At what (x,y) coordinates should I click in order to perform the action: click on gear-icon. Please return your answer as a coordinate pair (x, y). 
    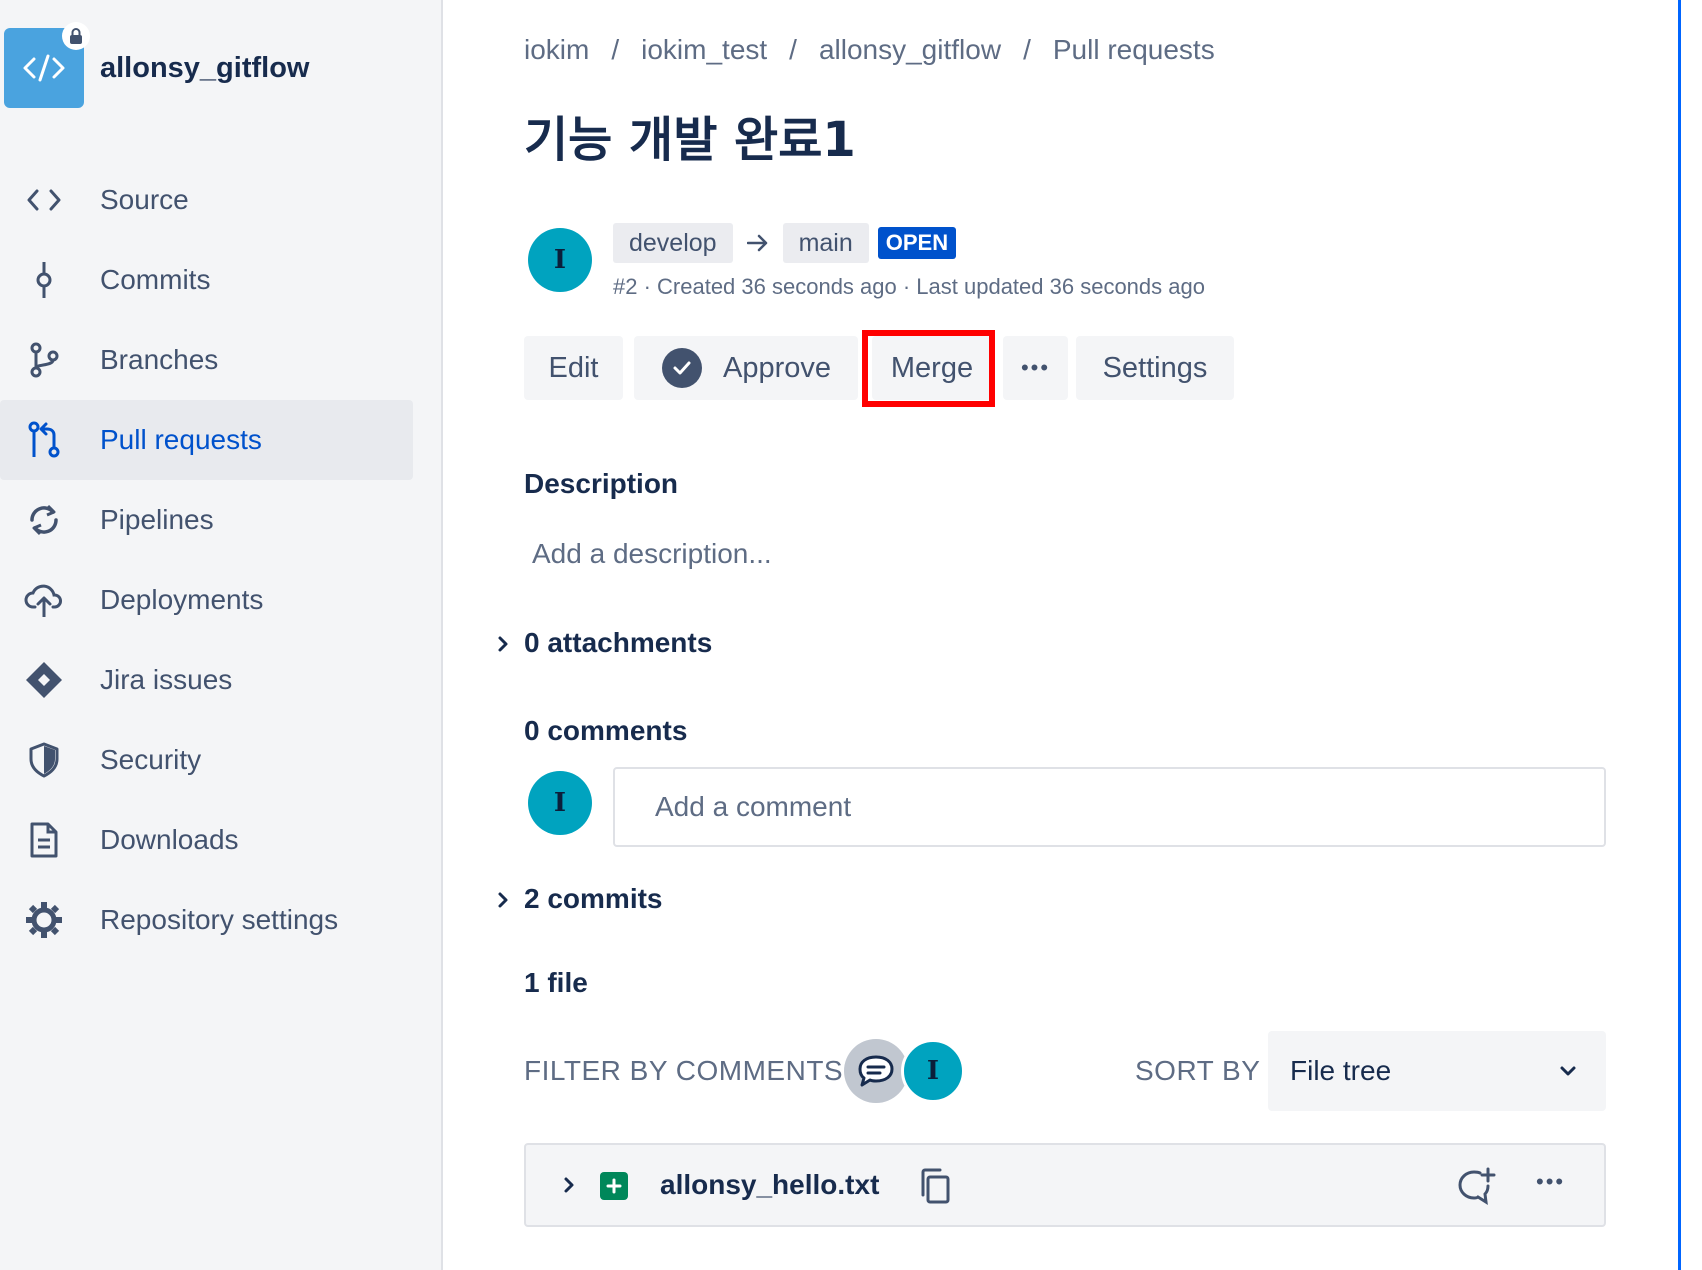
    Looking at the image, I should click on (44, 920).